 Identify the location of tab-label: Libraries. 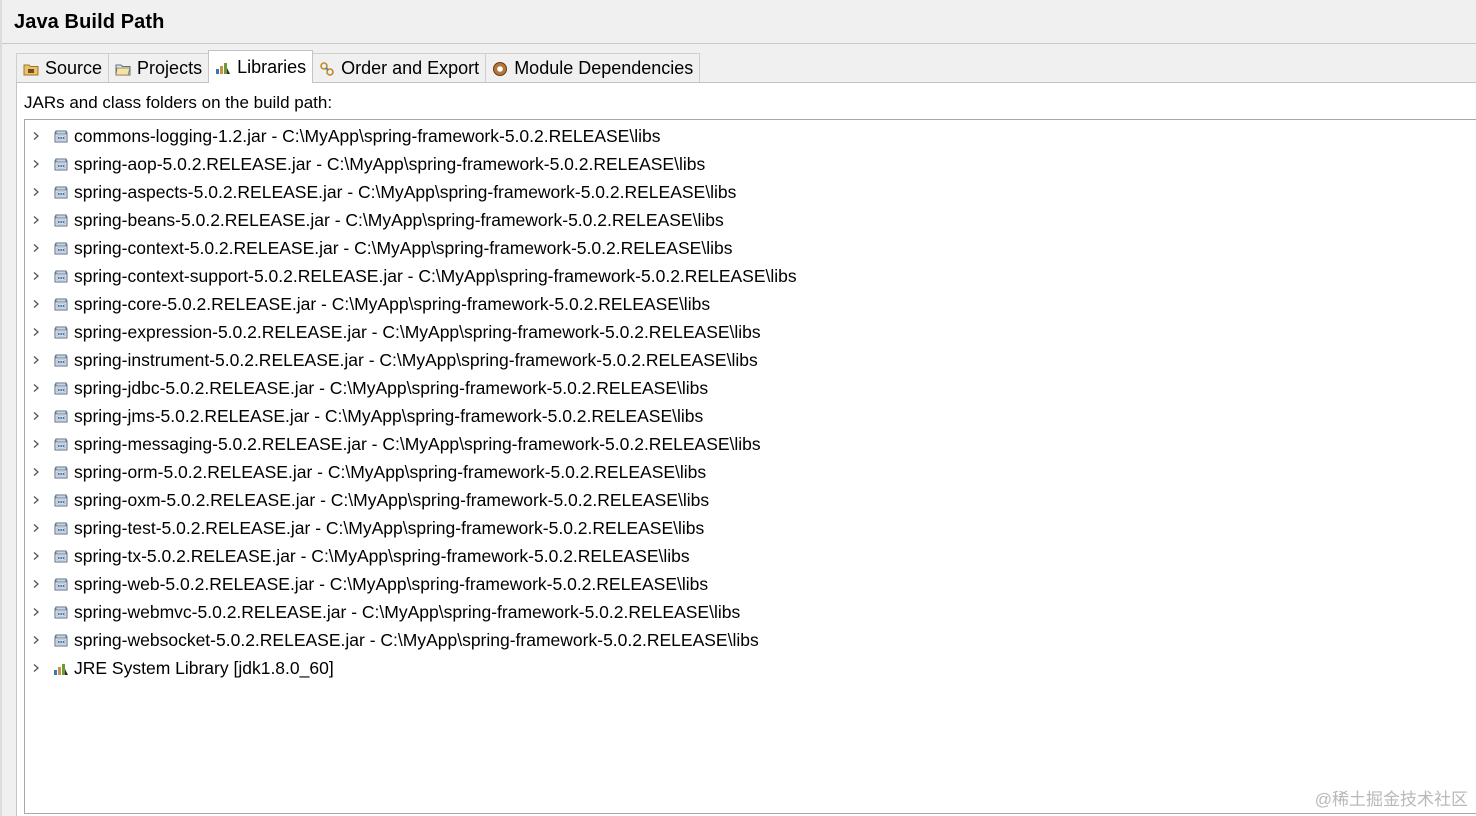
(272, 66).